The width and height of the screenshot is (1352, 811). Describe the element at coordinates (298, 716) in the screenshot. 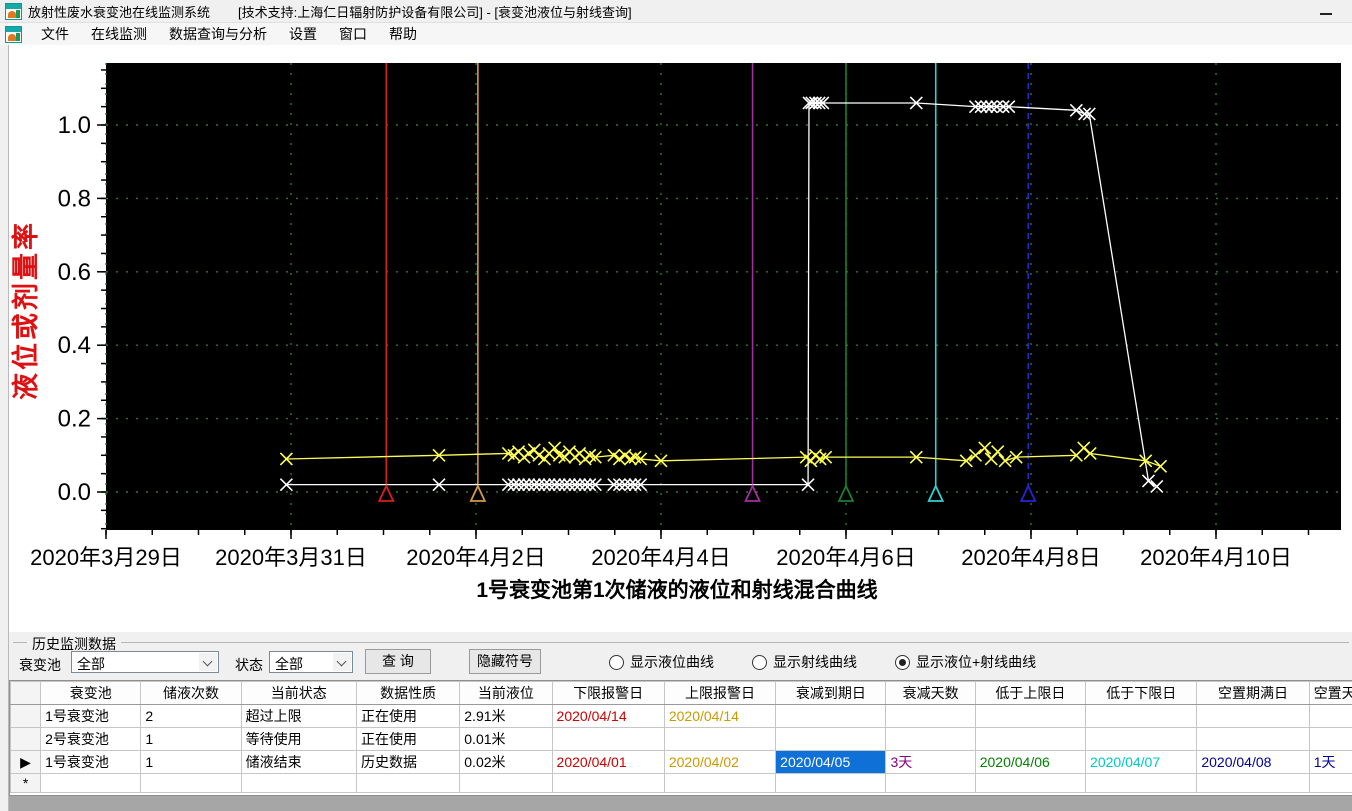

I see `table-cell: 超过上限` at that location.